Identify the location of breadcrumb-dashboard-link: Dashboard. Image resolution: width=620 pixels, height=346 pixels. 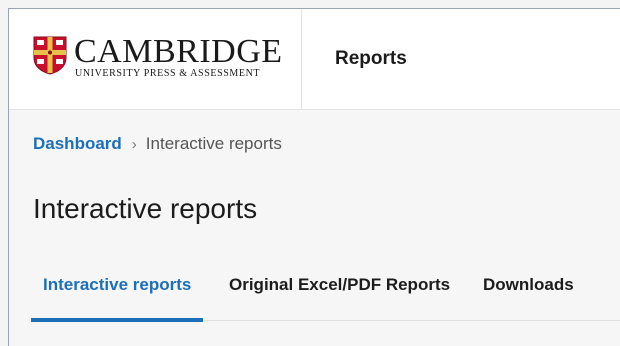
(77, 143).